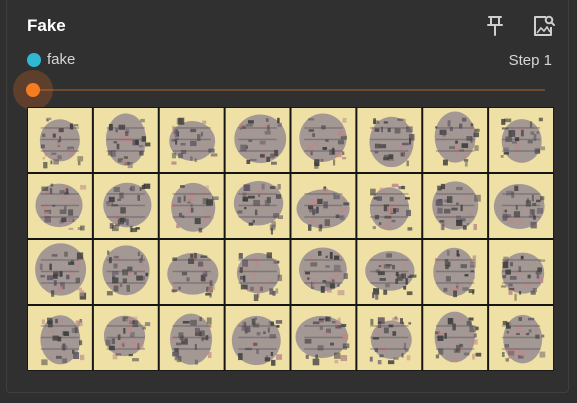  I want to click on series-legend: fake, so click(51, 59).